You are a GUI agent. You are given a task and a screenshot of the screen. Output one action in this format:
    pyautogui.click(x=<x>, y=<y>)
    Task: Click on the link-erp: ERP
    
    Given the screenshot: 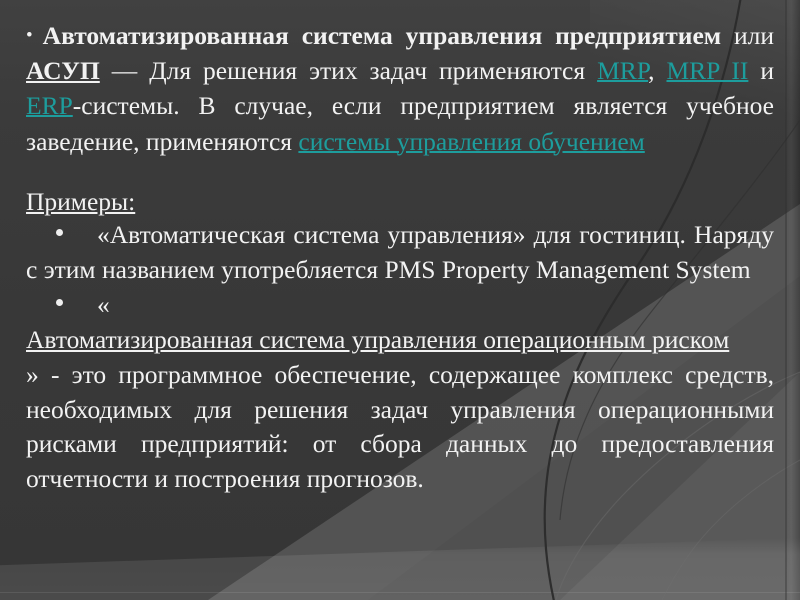 What is the action you would take?
    pyautogui.click(x=49, y=105)
    